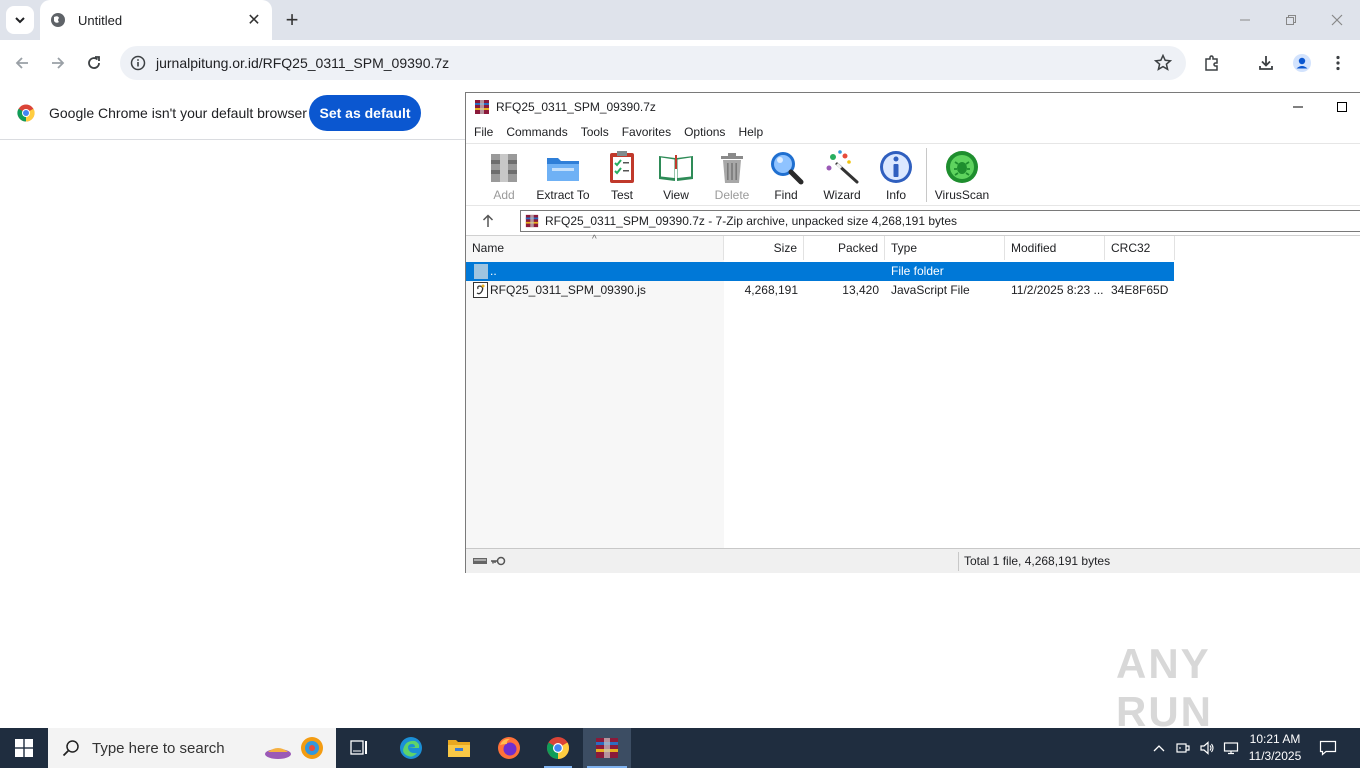 Image resolution: width=1360 pixels, height=768 pixels. I want to click on taskbar-search-box: Type here to search, so click(192, 748).